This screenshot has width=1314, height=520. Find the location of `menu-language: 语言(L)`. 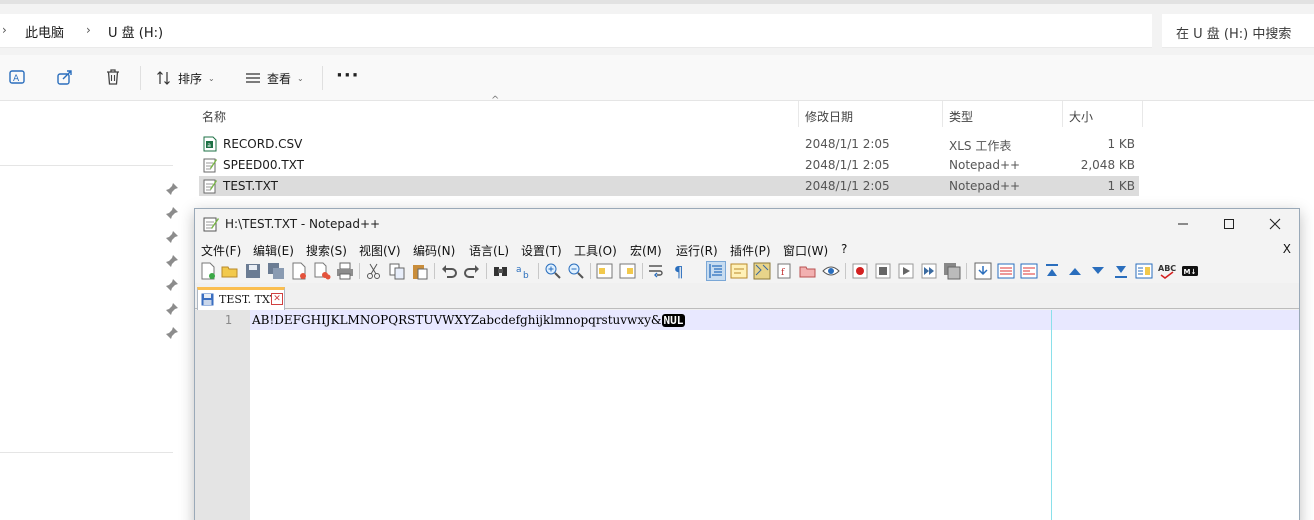

menu-language: 语言(L) is located at coordinates (489, 250).